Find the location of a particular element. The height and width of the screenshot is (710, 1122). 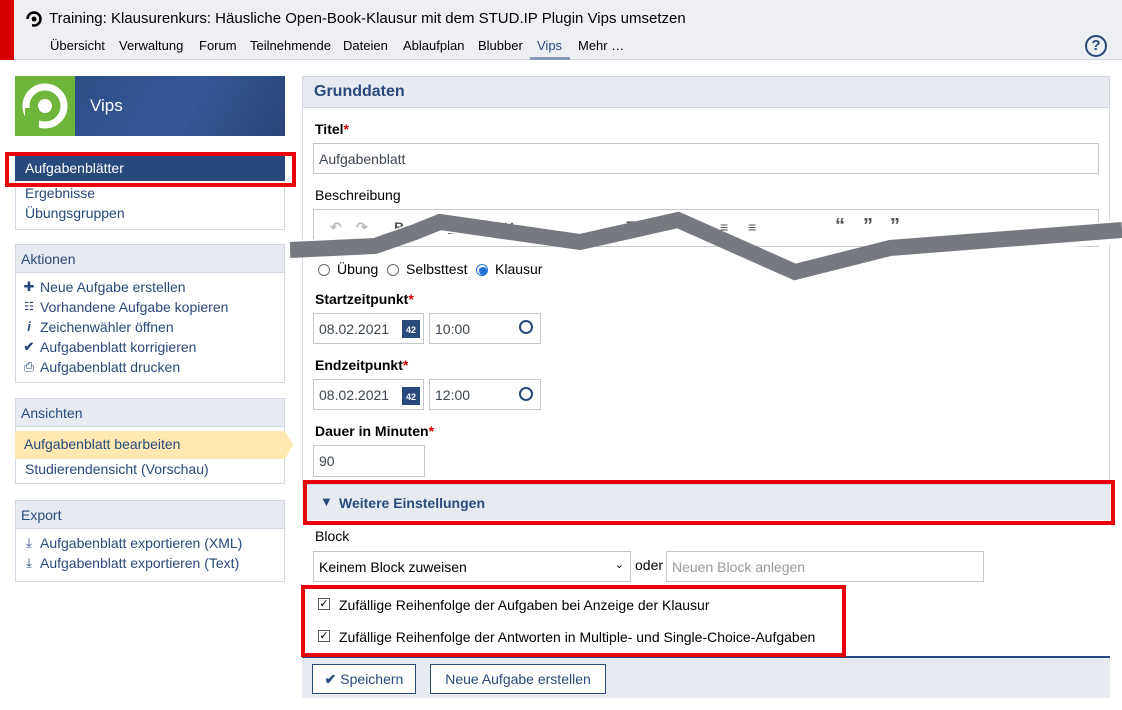

end-label: Endzeitpunkt* is located at coordinates (362, 365).